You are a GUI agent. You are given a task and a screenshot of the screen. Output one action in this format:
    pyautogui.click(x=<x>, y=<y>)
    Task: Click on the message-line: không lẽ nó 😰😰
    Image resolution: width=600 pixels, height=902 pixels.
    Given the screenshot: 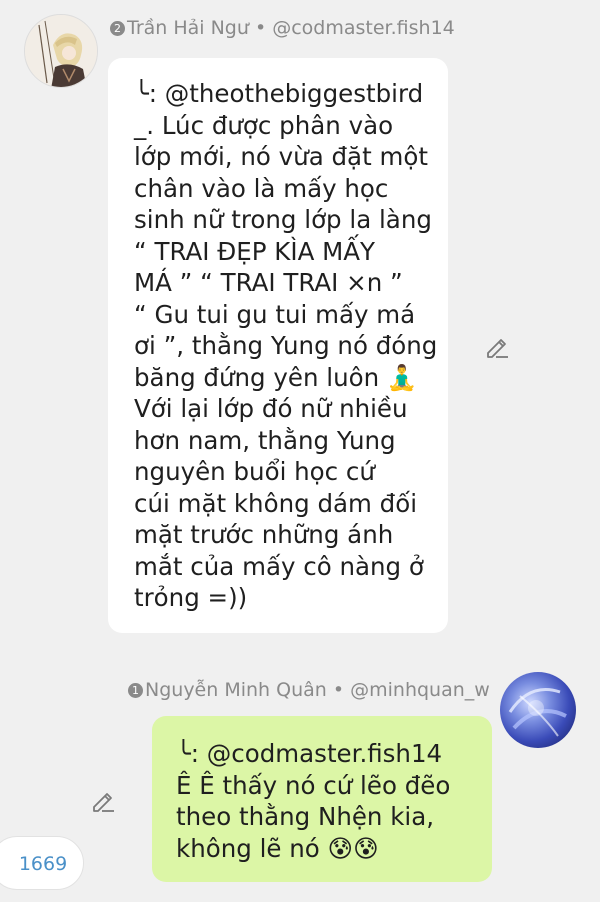 What is the action you would take?
    pyautogui.click(x=277, y=848)
    